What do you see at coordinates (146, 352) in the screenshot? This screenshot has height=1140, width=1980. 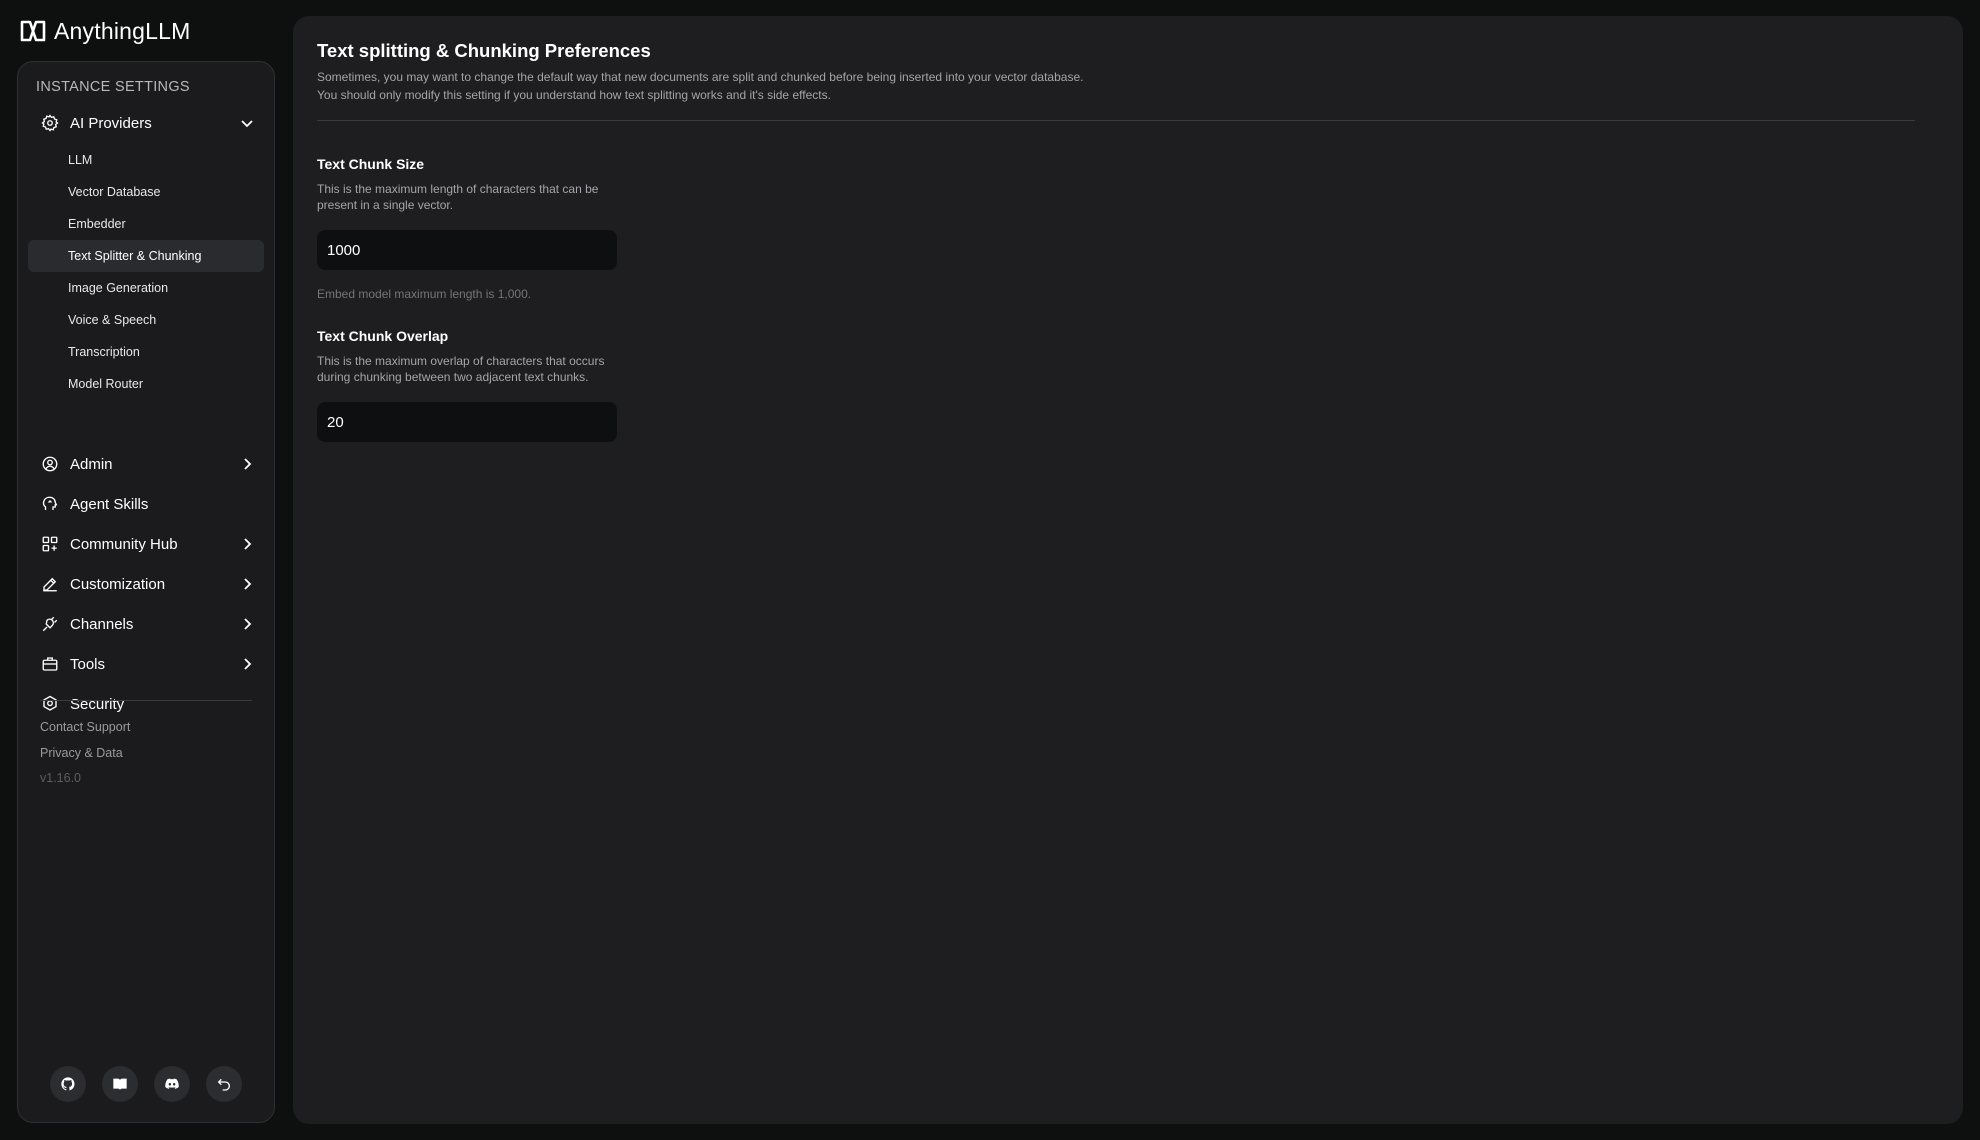 I see `submenu-item-transcription: Transcription` at bounding box center [146, 352].